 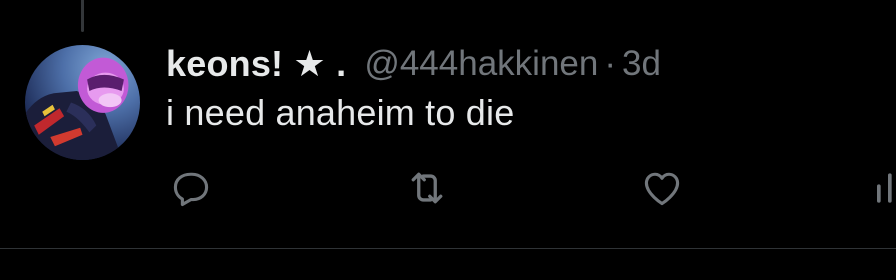 I want to click on tweet-header: keons! ★ . @444hakkinen · 3d, so click(x=413, y=64).